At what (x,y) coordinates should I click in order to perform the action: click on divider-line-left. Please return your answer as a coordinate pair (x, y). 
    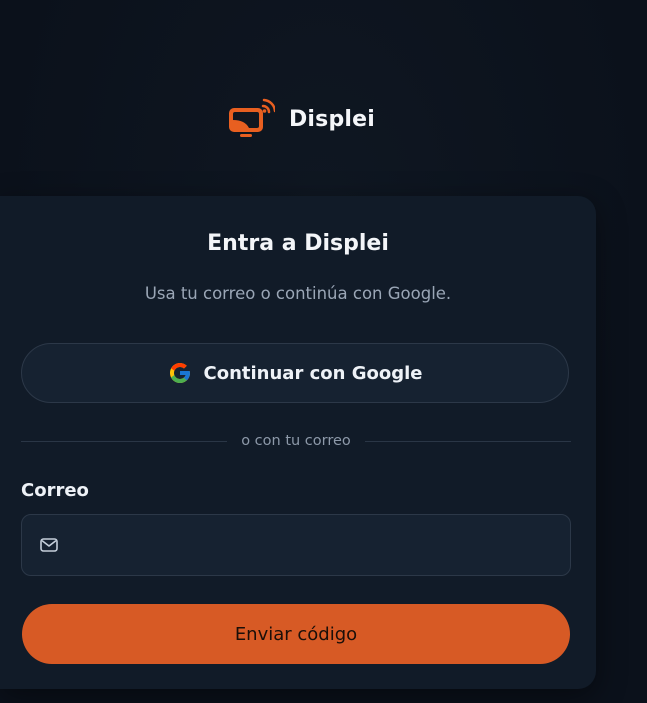
    Looking at the image, I should click on (124, 441).